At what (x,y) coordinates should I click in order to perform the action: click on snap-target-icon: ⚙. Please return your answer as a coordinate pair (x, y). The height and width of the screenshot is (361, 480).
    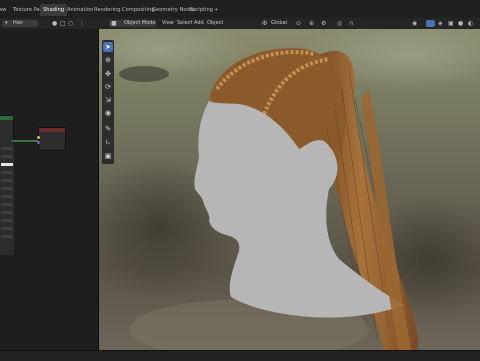
    Looking at the image, I should click on (323, 23).